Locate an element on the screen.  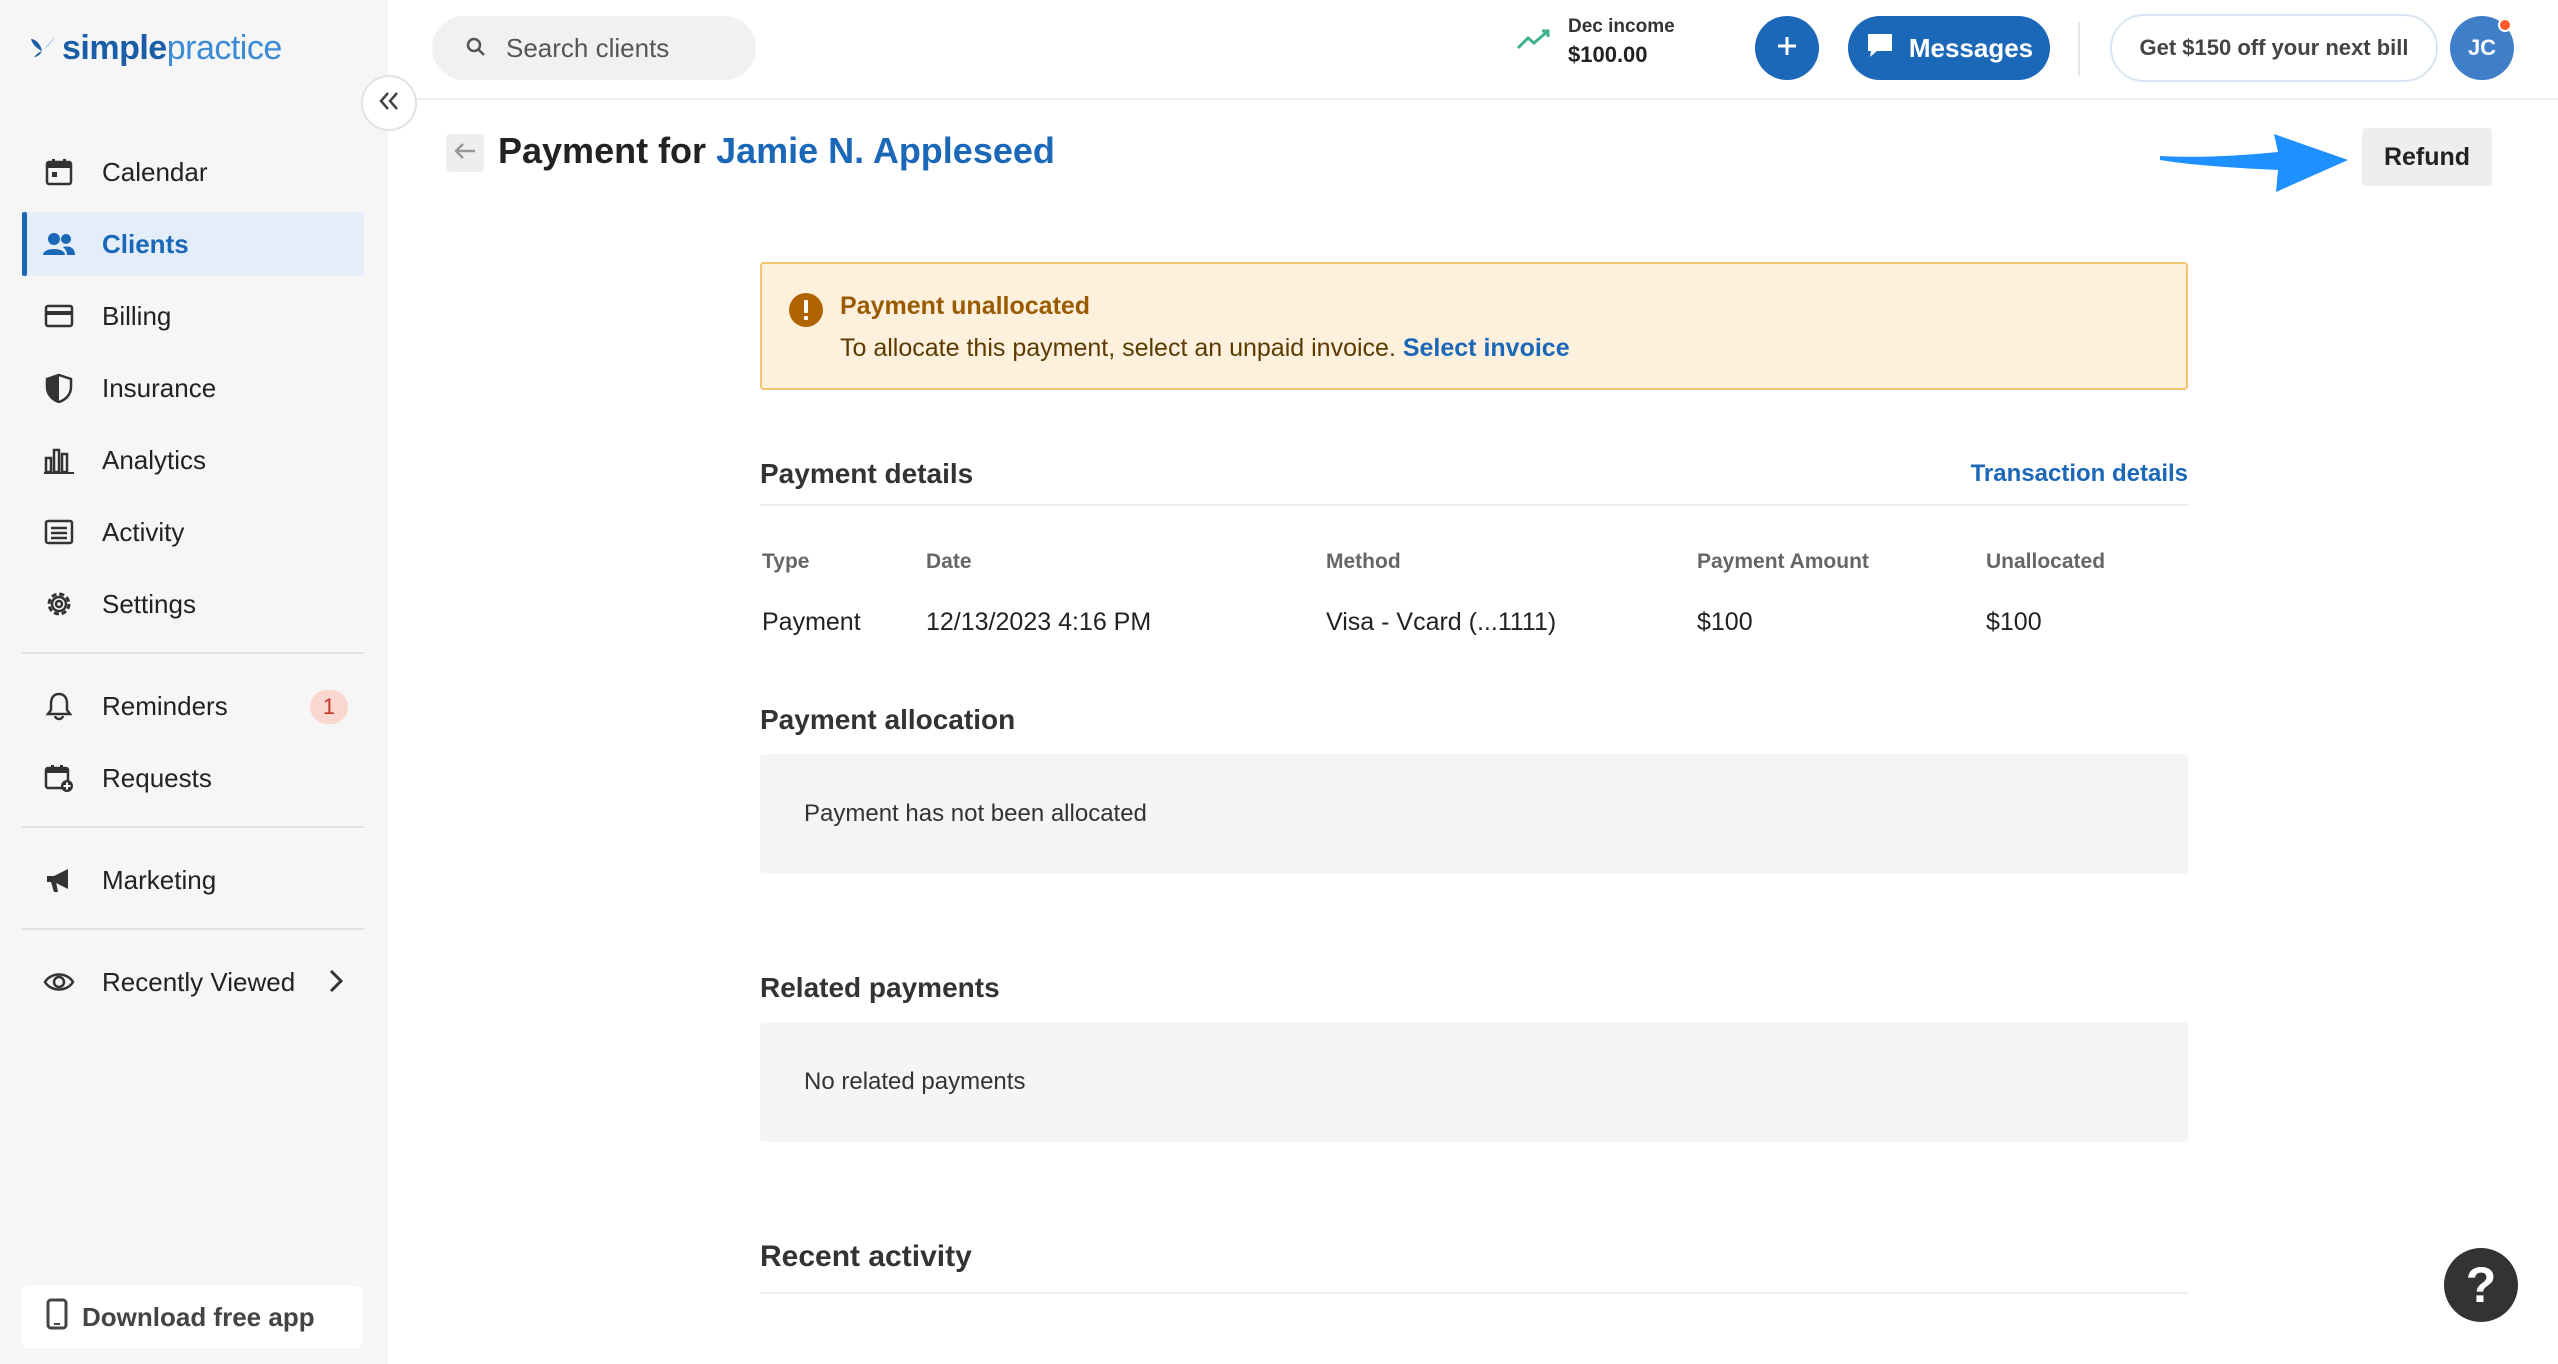
notification-dot is located at coordinates (2505, 25).